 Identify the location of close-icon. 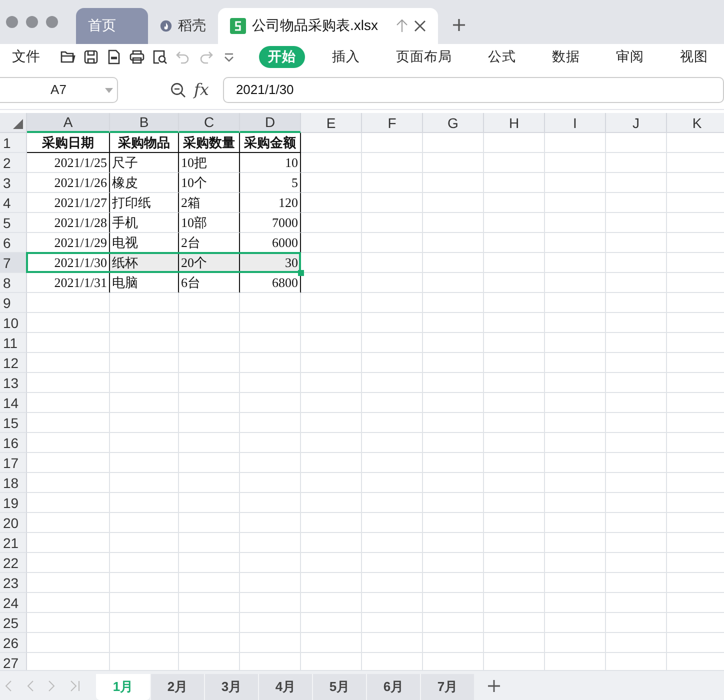
(420, 26).